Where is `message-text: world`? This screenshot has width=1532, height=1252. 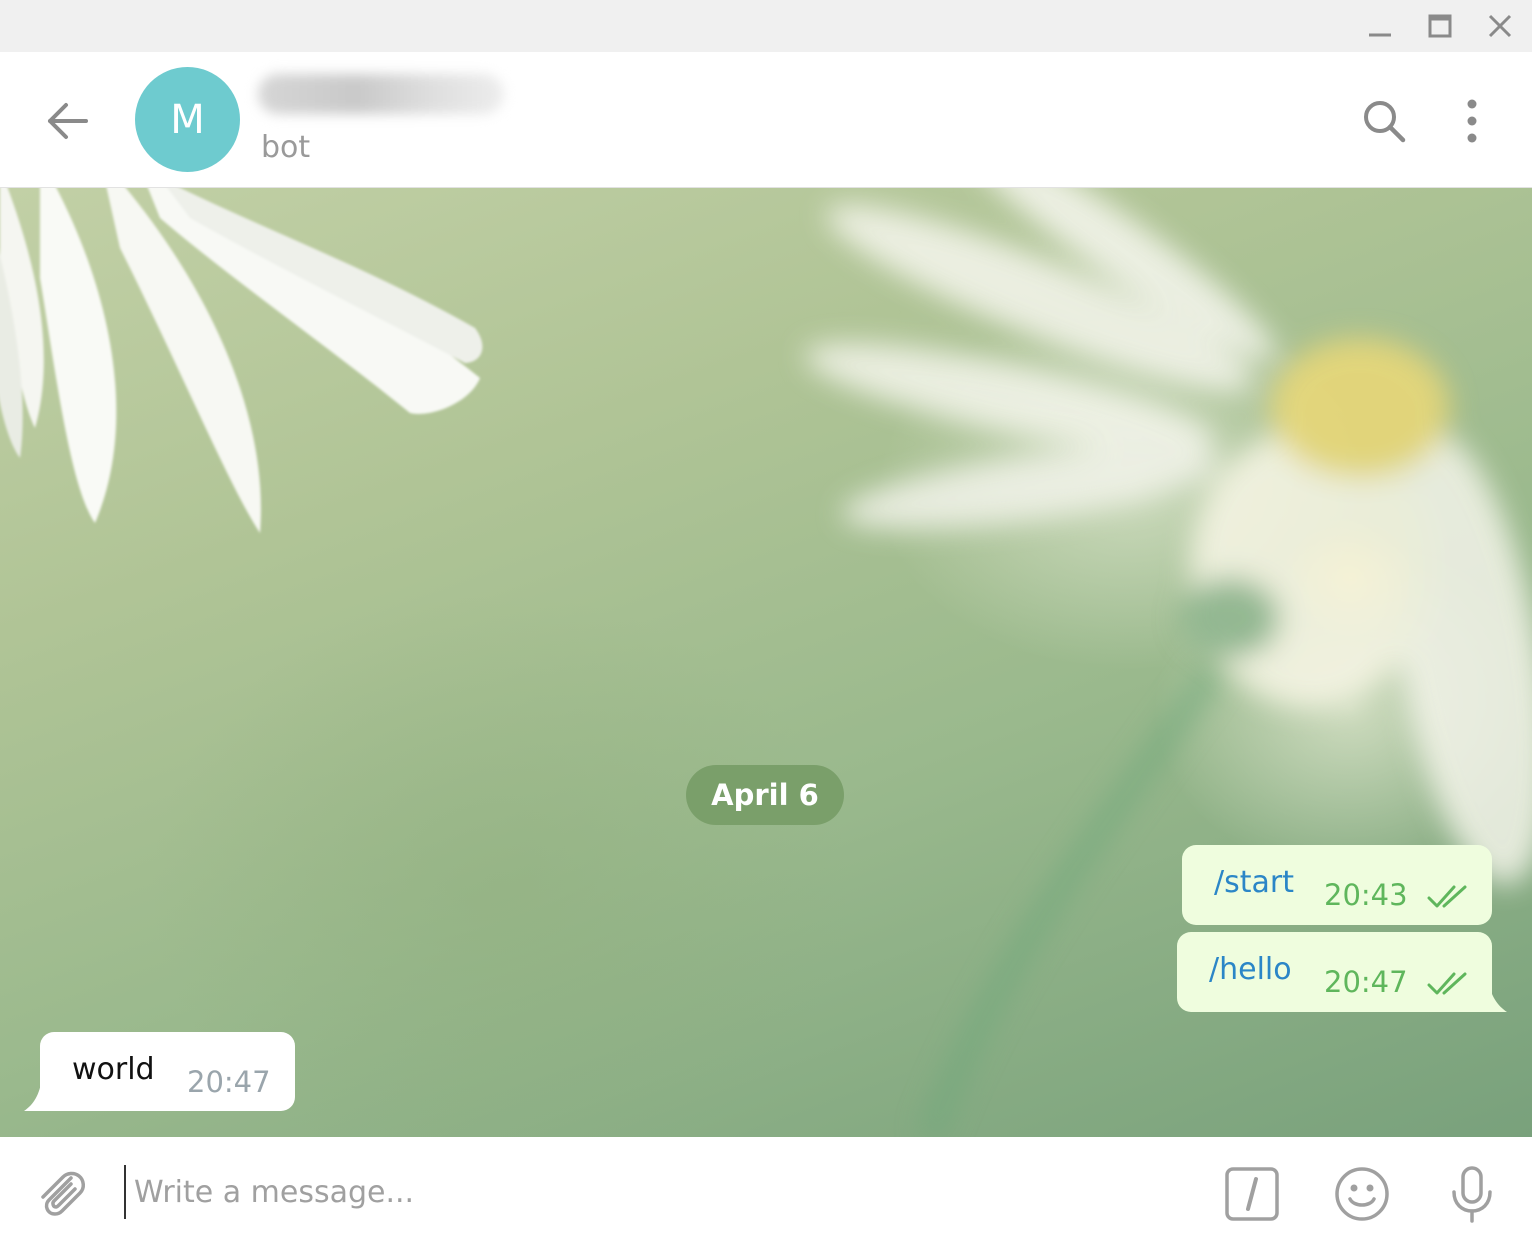
message-text: world is located at coordinates (113, 1069).